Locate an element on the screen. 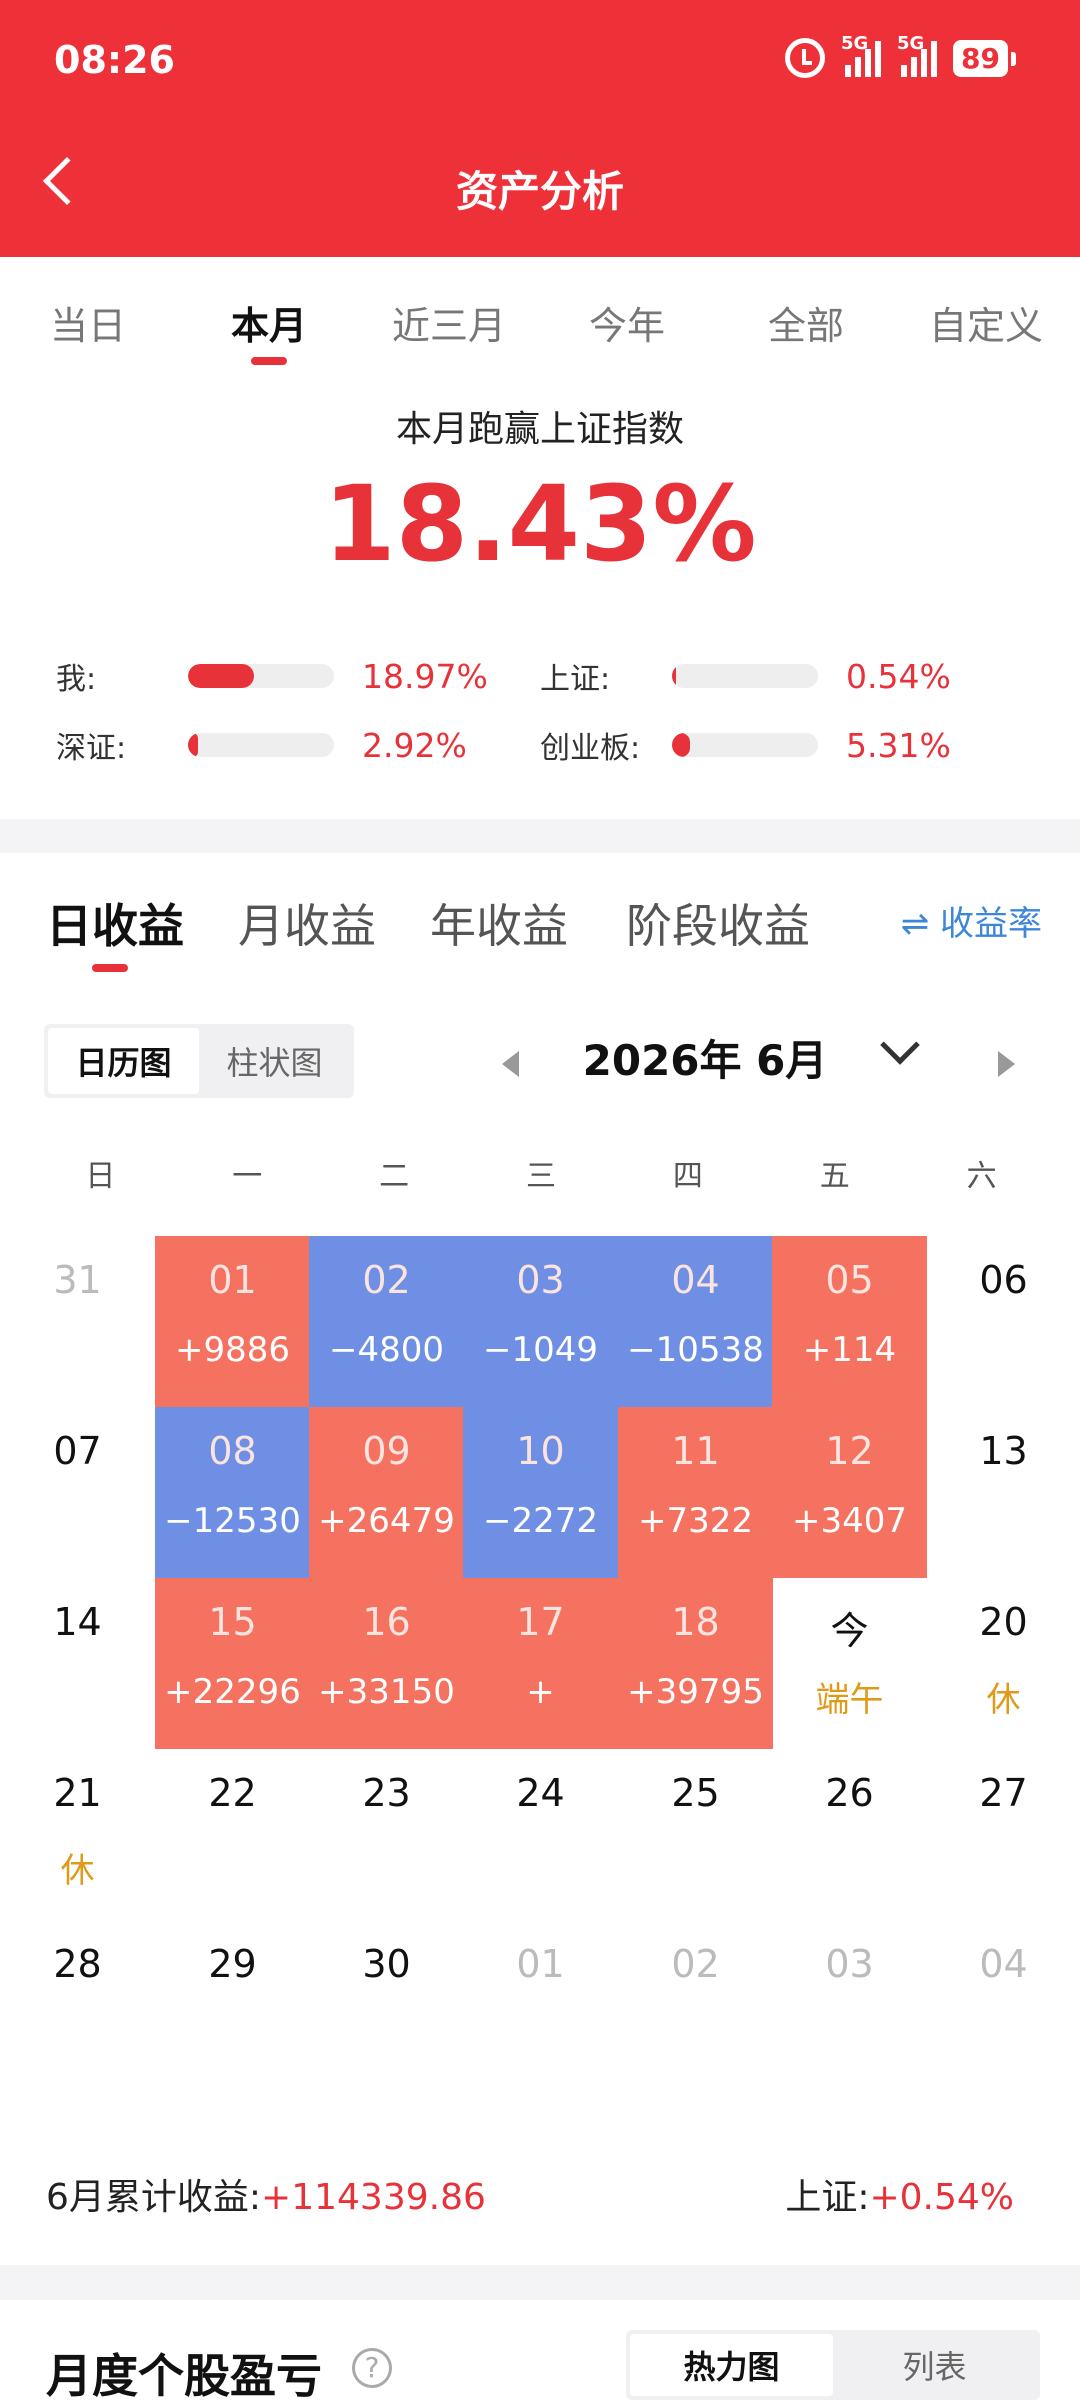  calendar-day-cell: 16 +33150 is located at coordinates (386, 1663).